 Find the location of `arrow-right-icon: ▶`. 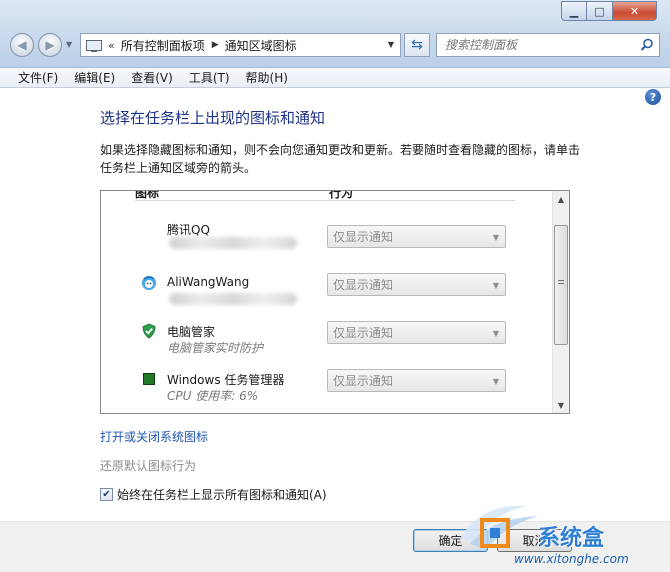

arrow-right-icon: ▶ is located at coordinates (50, 45).